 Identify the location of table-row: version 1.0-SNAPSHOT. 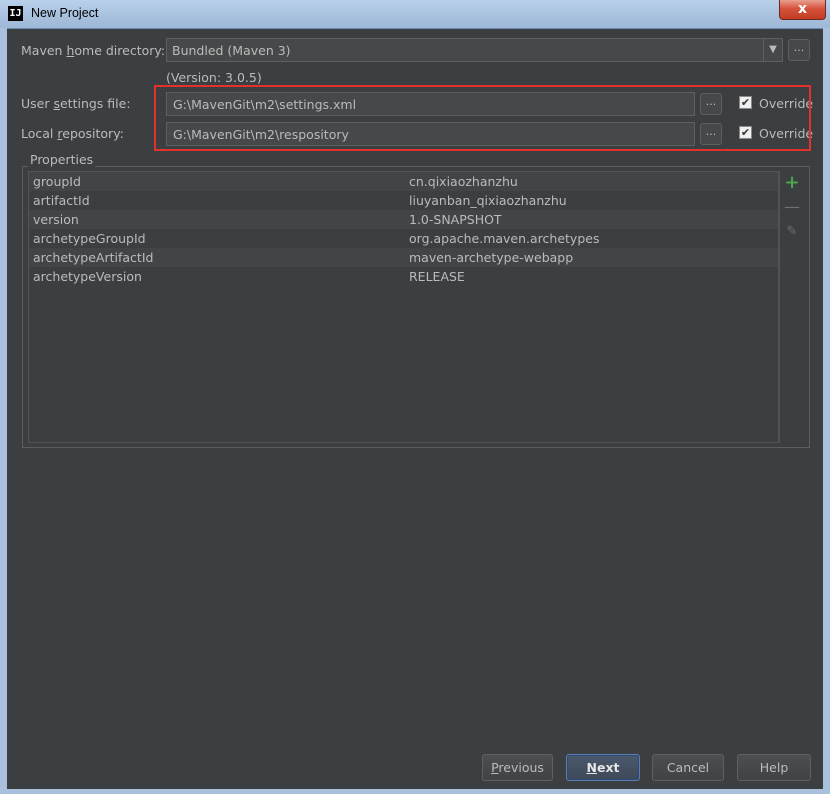
(403, 219).